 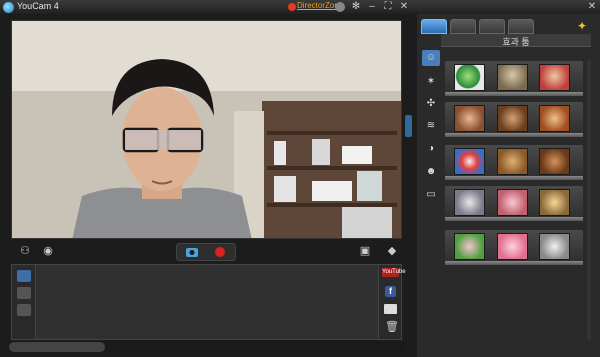 I want to click on eye-icon: ◉, so click(x=48, y=251).